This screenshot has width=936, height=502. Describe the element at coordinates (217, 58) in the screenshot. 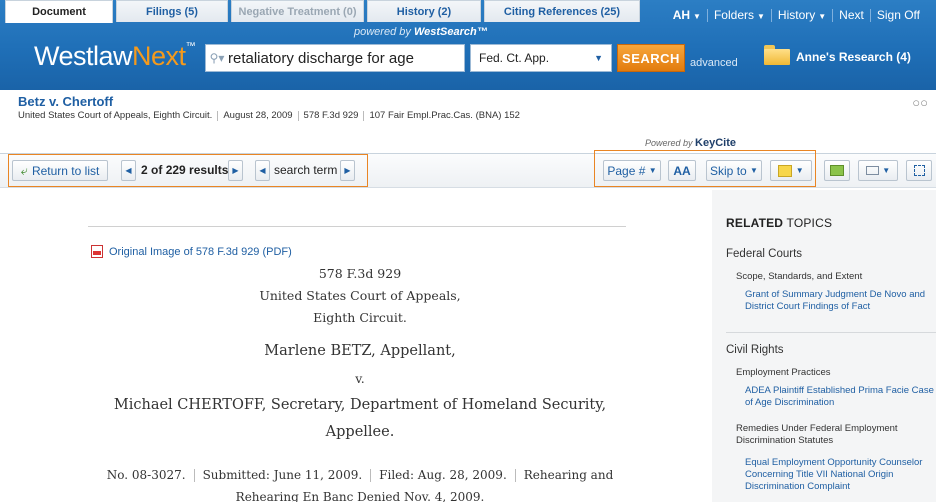

I see `search-icon: ⚲▾` at that location.